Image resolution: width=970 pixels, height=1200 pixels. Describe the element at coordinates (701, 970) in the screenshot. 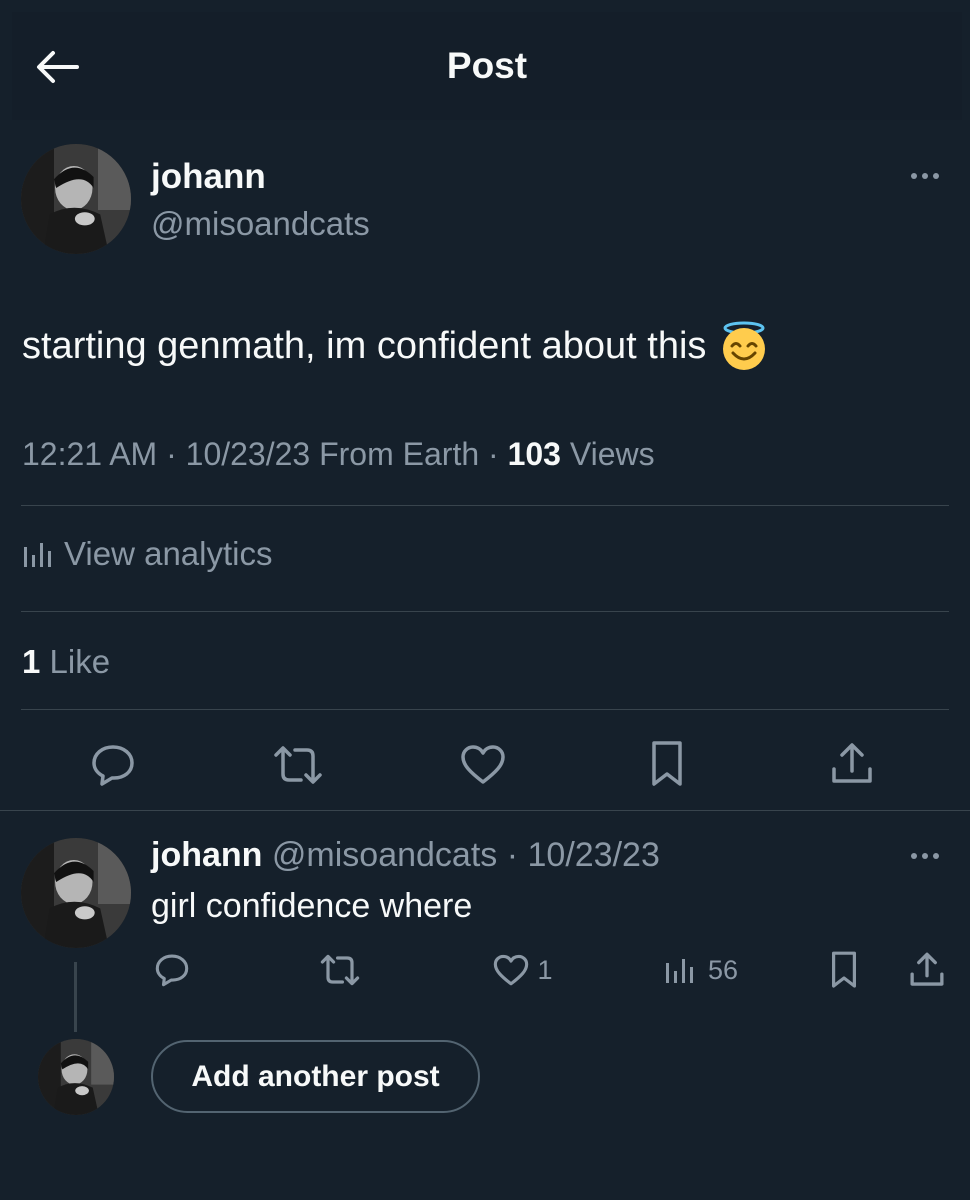

I see `reply-views-button: 56` at that location.